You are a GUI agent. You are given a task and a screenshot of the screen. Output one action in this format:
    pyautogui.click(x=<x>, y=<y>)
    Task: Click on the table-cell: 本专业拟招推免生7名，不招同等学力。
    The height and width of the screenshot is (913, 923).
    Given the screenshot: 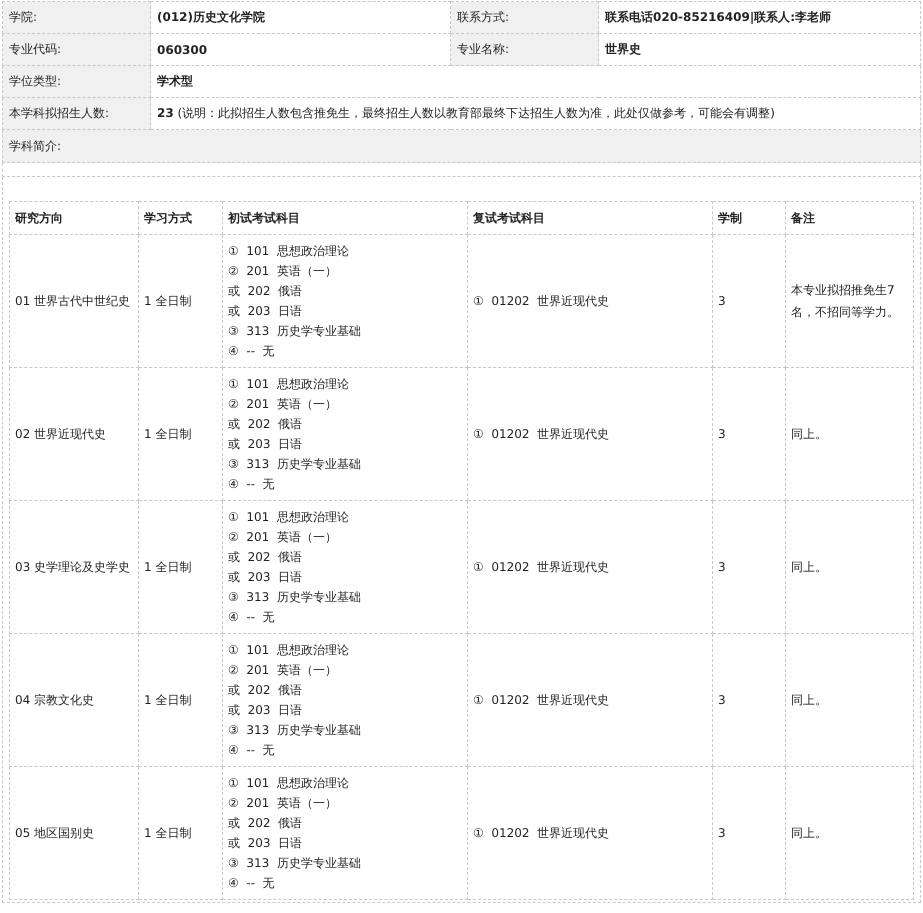 What is the action you would take?
    pyautogui.click(x=850, y=301)
    